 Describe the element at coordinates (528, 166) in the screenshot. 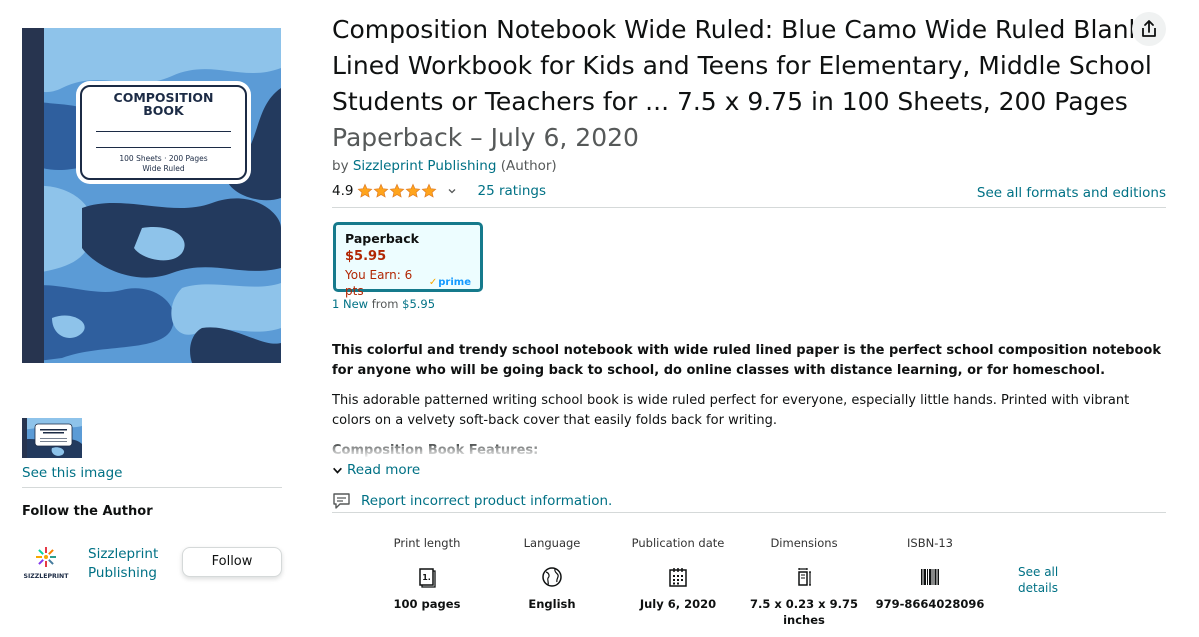

I see `author-role: (Author)` at that location.